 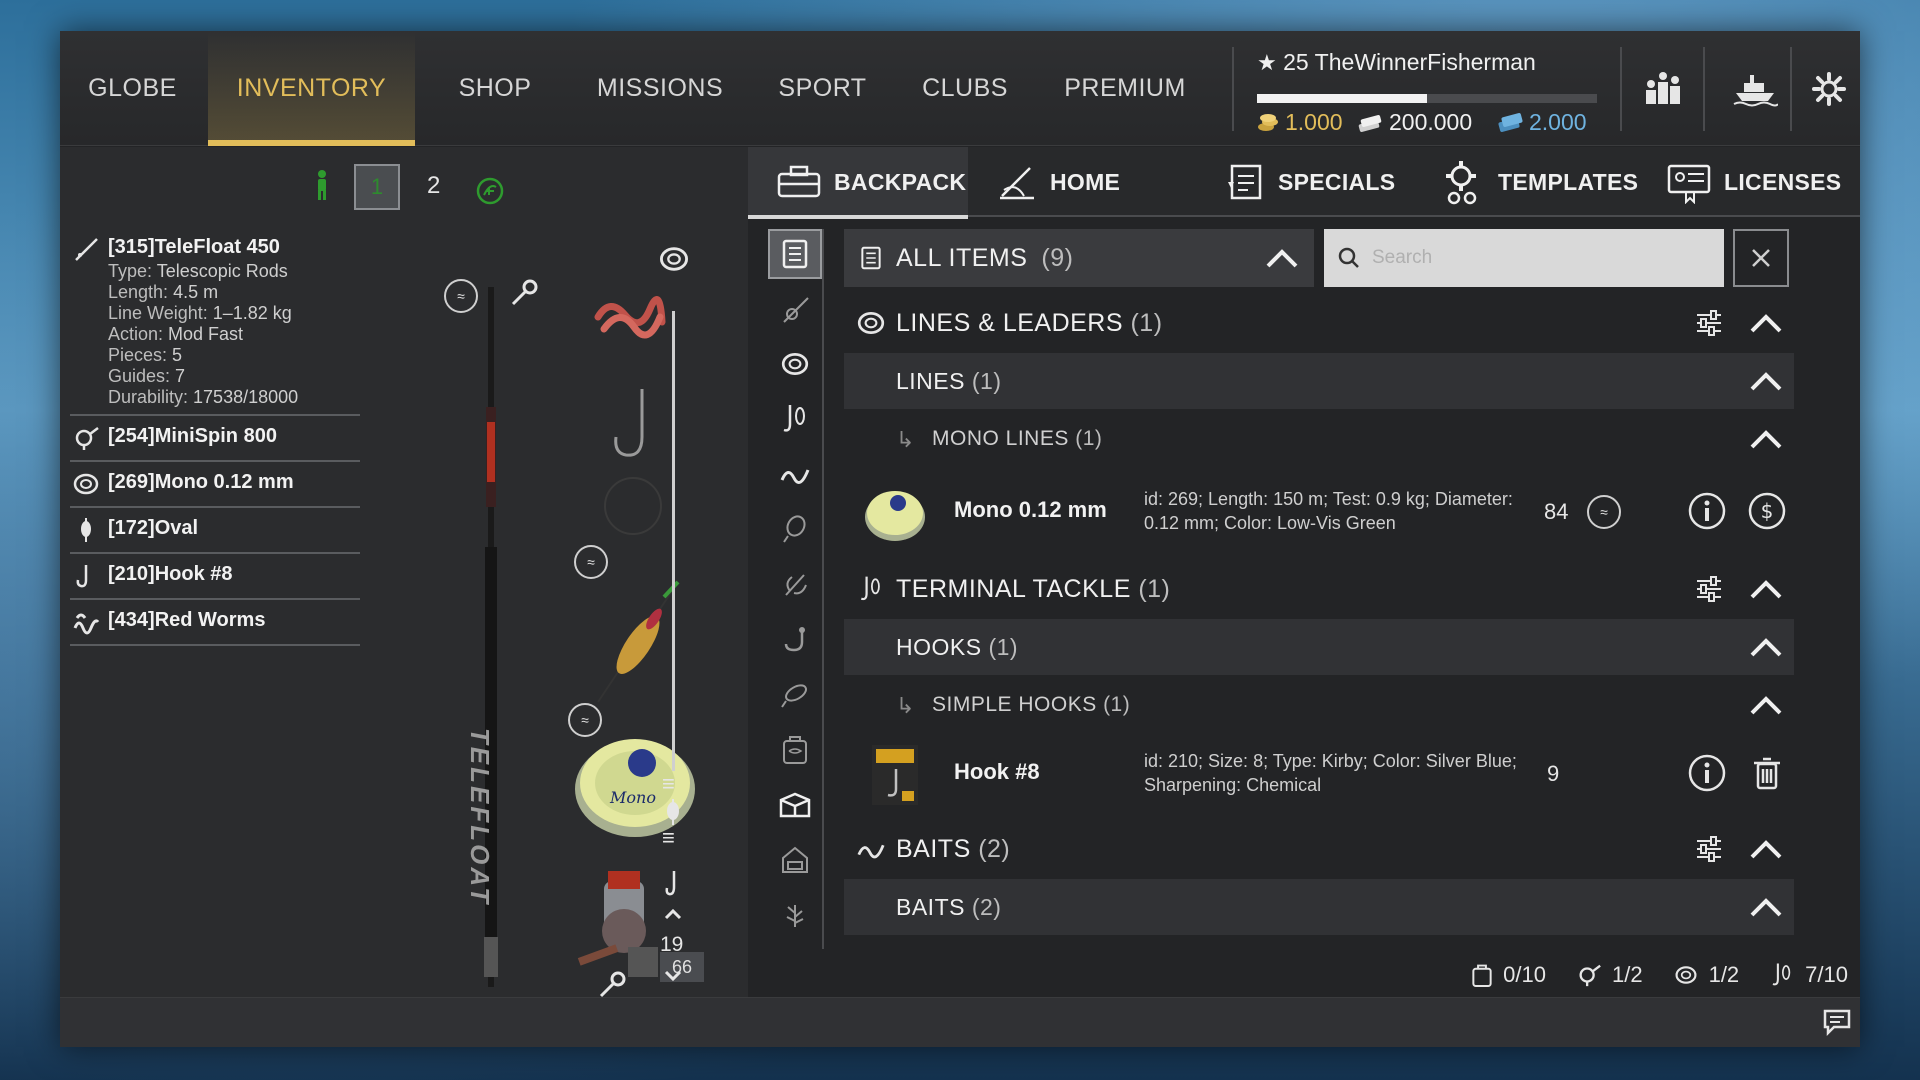 What do you see at coordinates (1319, 849) in the screenshot?
I see `section-baits: BAITS (2)` at bounding box center [1319, 849].